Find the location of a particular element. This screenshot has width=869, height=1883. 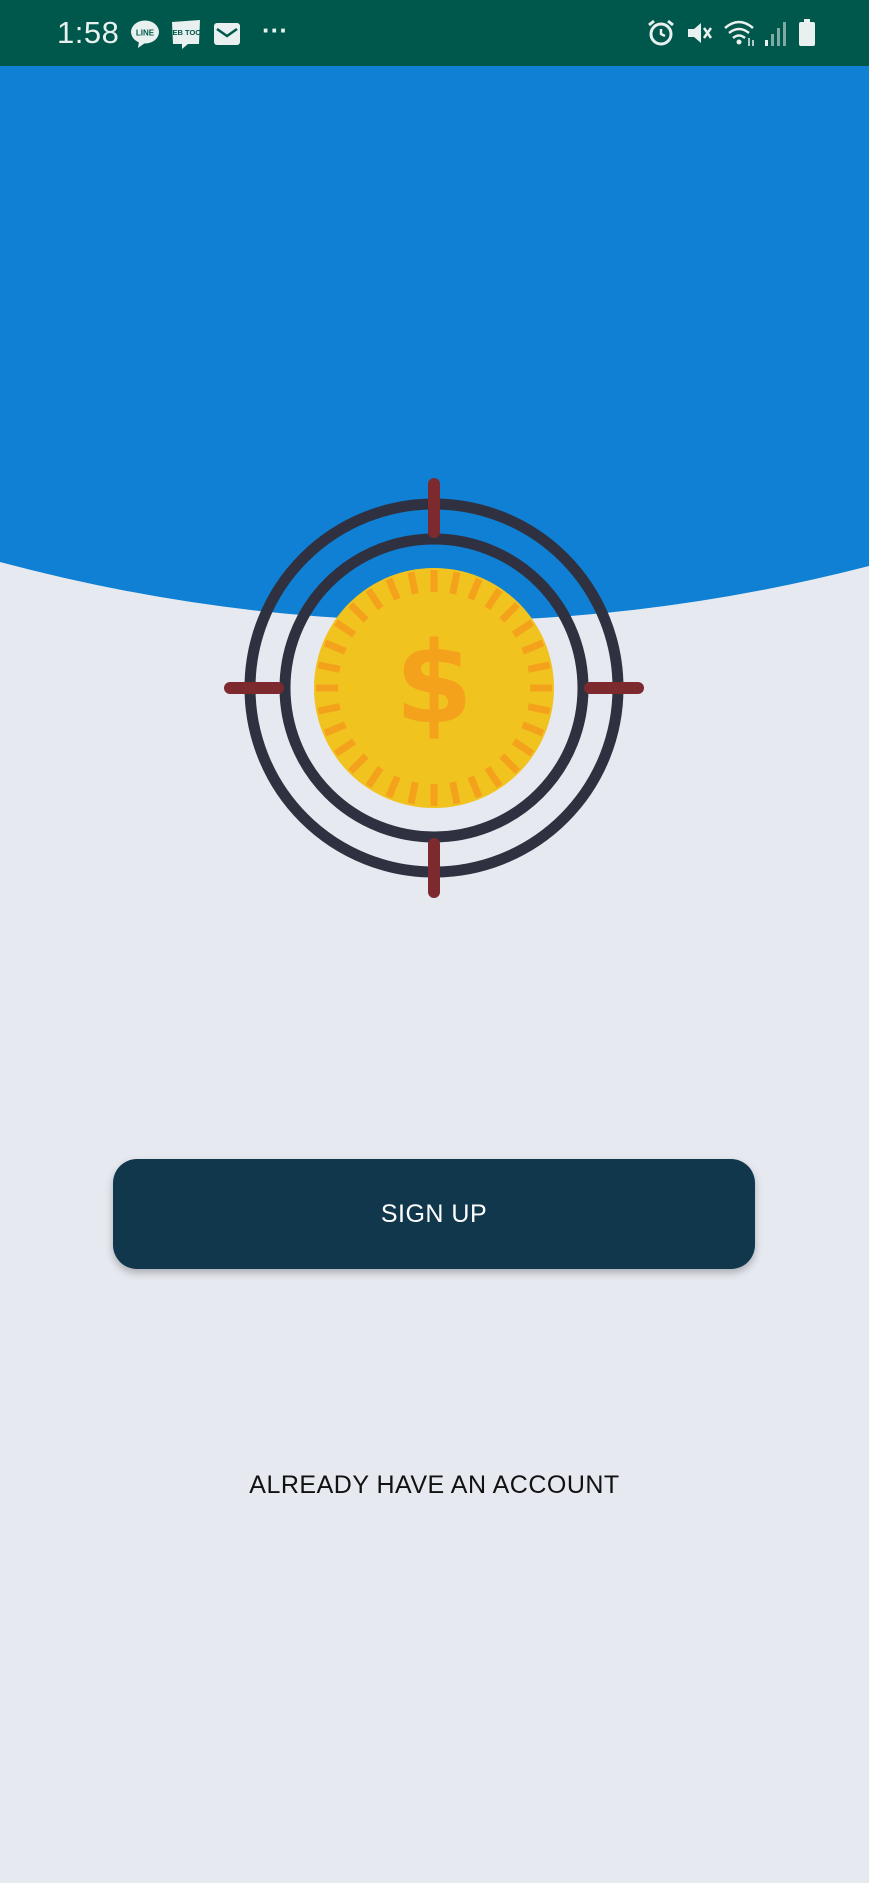

sign-up-button: SIGN UP is located at coordinates (434, 1214).